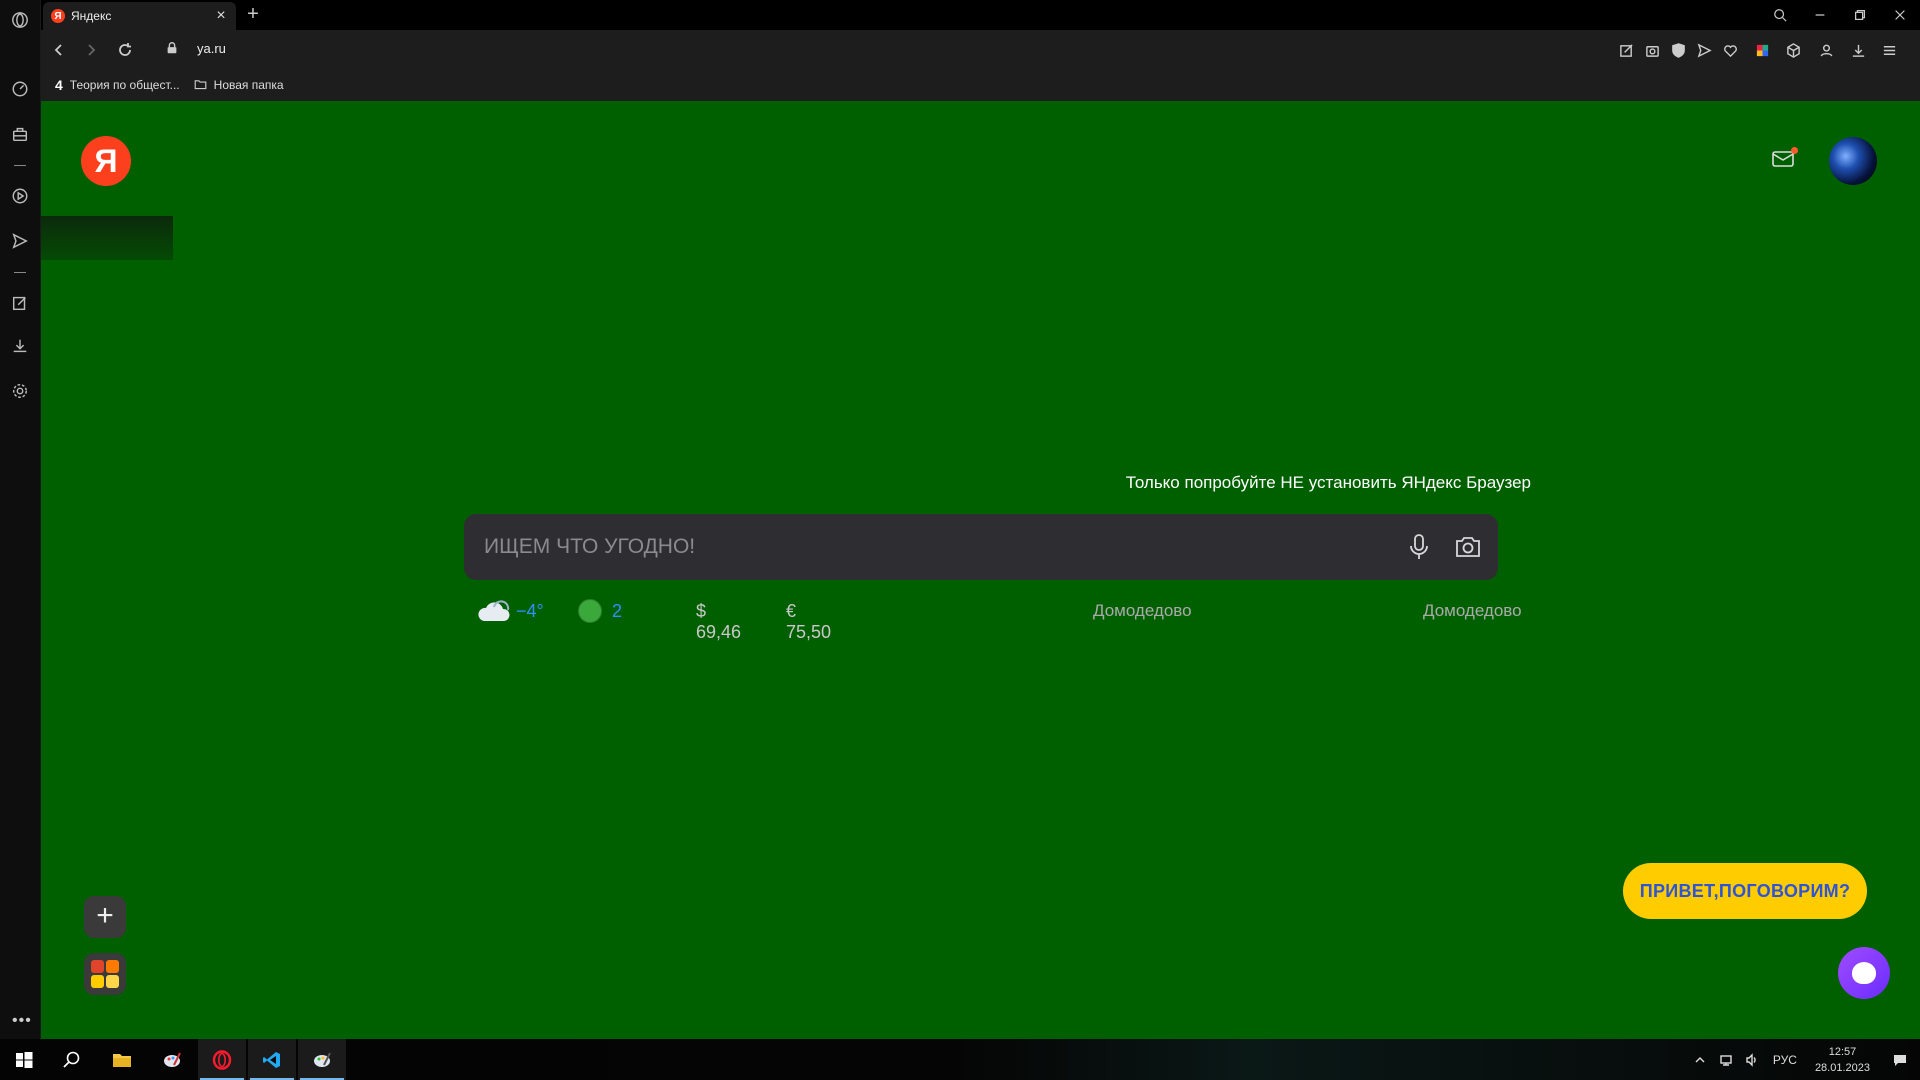 The image size is (1920, 1080). I want to click on briefcase-icon, so click(20, 134).